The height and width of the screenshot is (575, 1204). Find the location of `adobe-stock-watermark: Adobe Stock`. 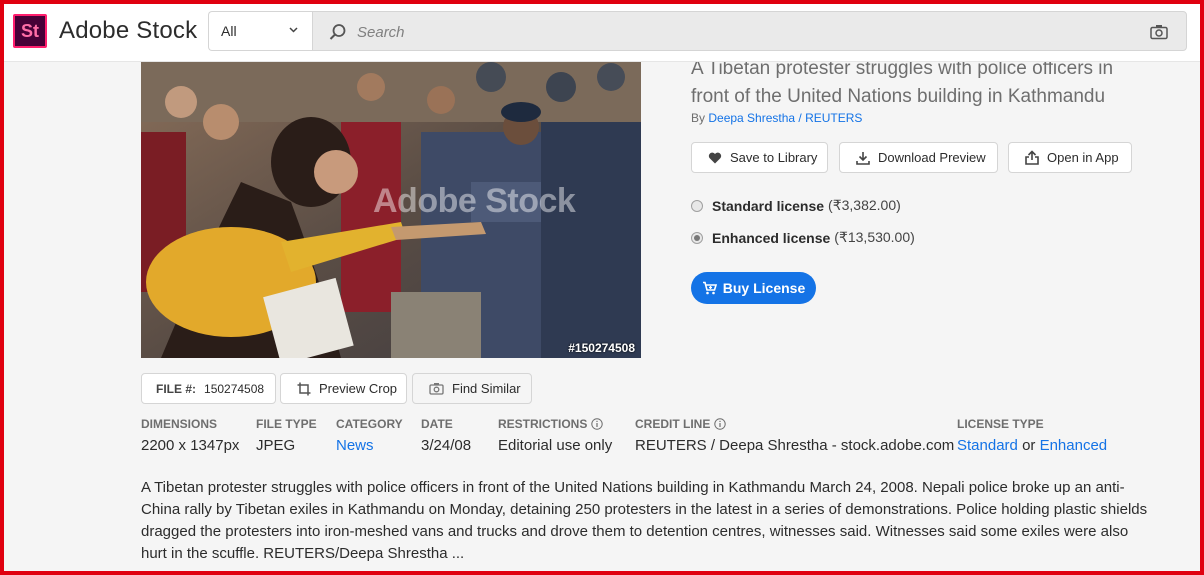

adobe-stock-watermark: Adobe Stock is located at coordinates (474, 201).